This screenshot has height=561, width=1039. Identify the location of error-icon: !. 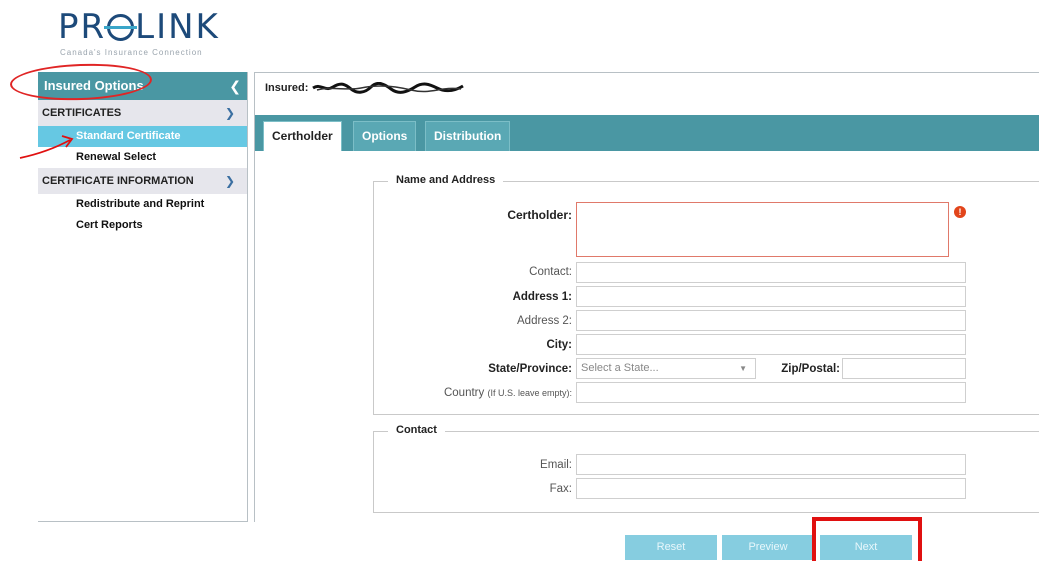
(960, 212).